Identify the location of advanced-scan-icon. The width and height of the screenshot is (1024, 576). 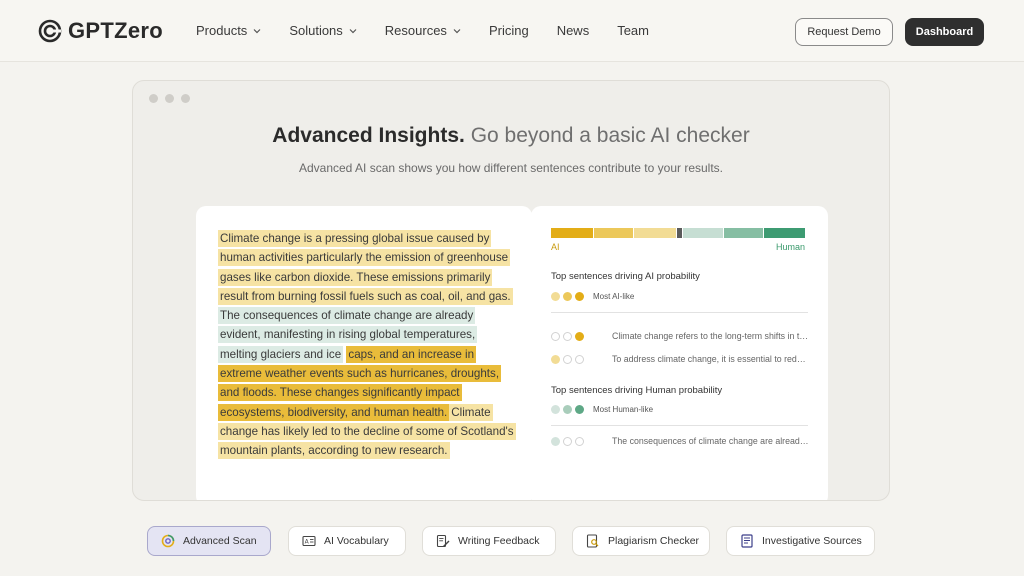
(168, 541).